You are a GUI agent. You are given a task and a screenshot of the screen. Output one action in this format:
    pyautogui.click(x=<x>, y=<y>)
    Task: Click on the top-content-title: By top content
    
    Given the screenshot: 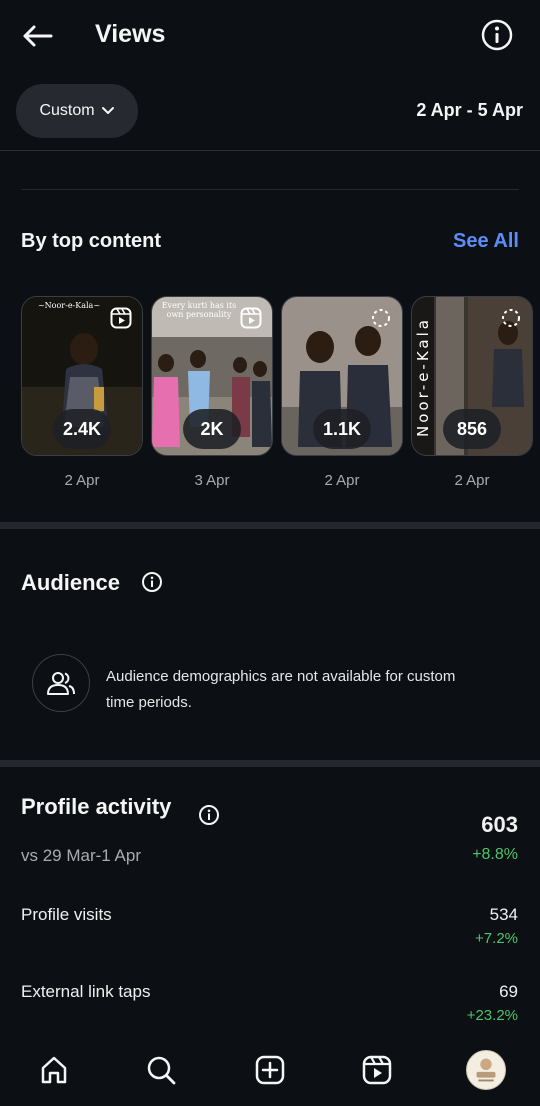 What is the action you would take?
    pyautogui.click(x=91, y=241)
    